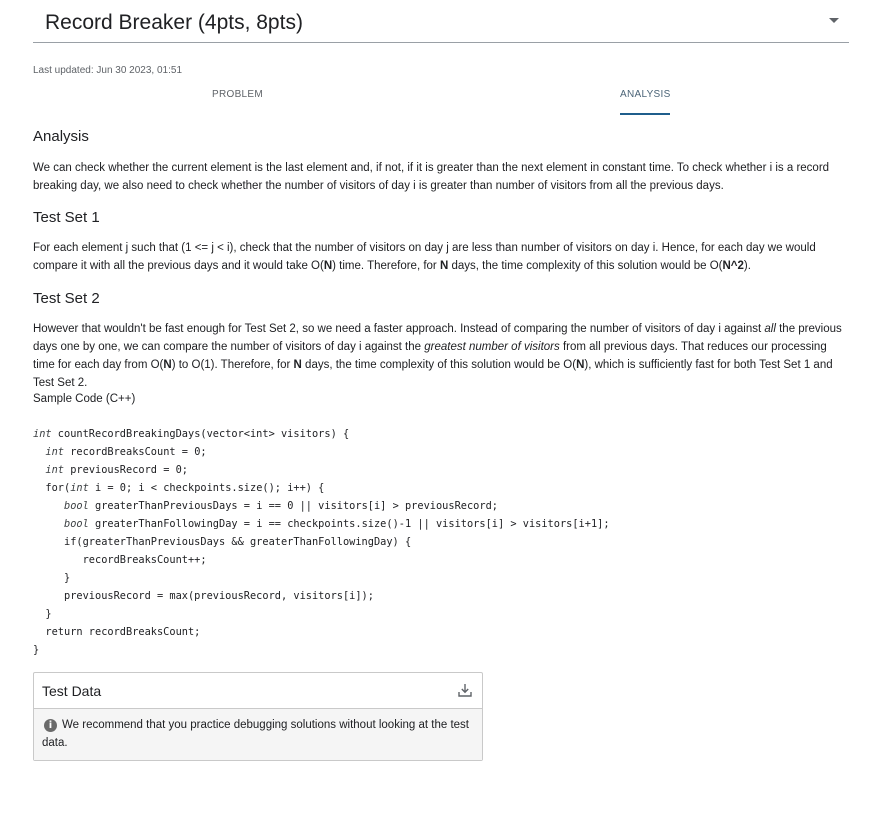 The height and width of the screenshot is (817, 870). What do you see at coordinates (120, 560) in the screenshot?
I see `code-text: recordBreaksCount++;` at bounding box center [120, 560].